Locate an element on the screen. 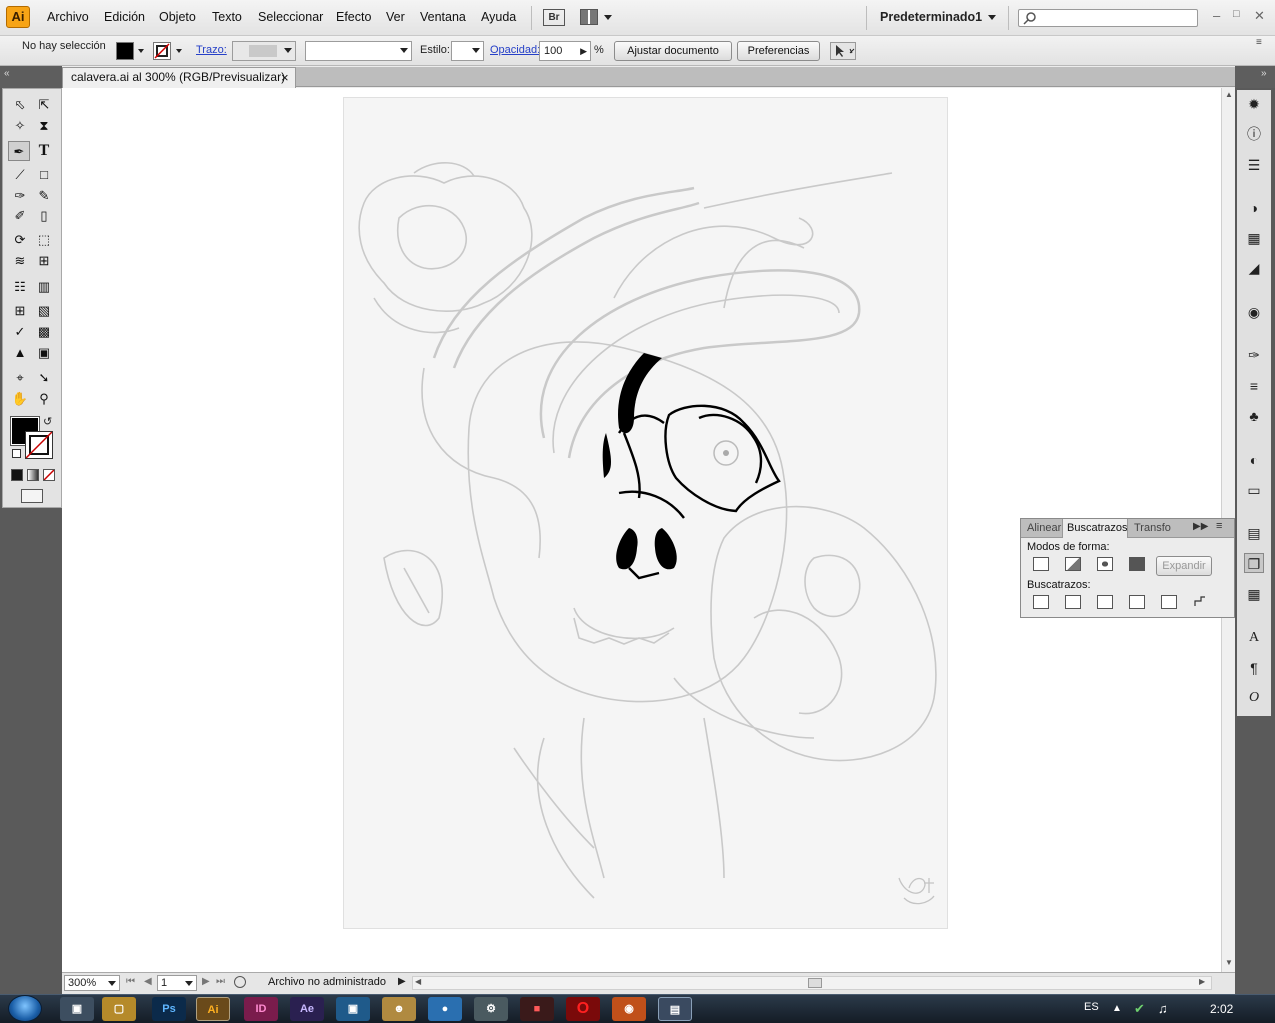 Image resolution: width=1275 pixels, height=1023 pixels. volume-icon: ♫ is located at coordinates (1163, 1008).